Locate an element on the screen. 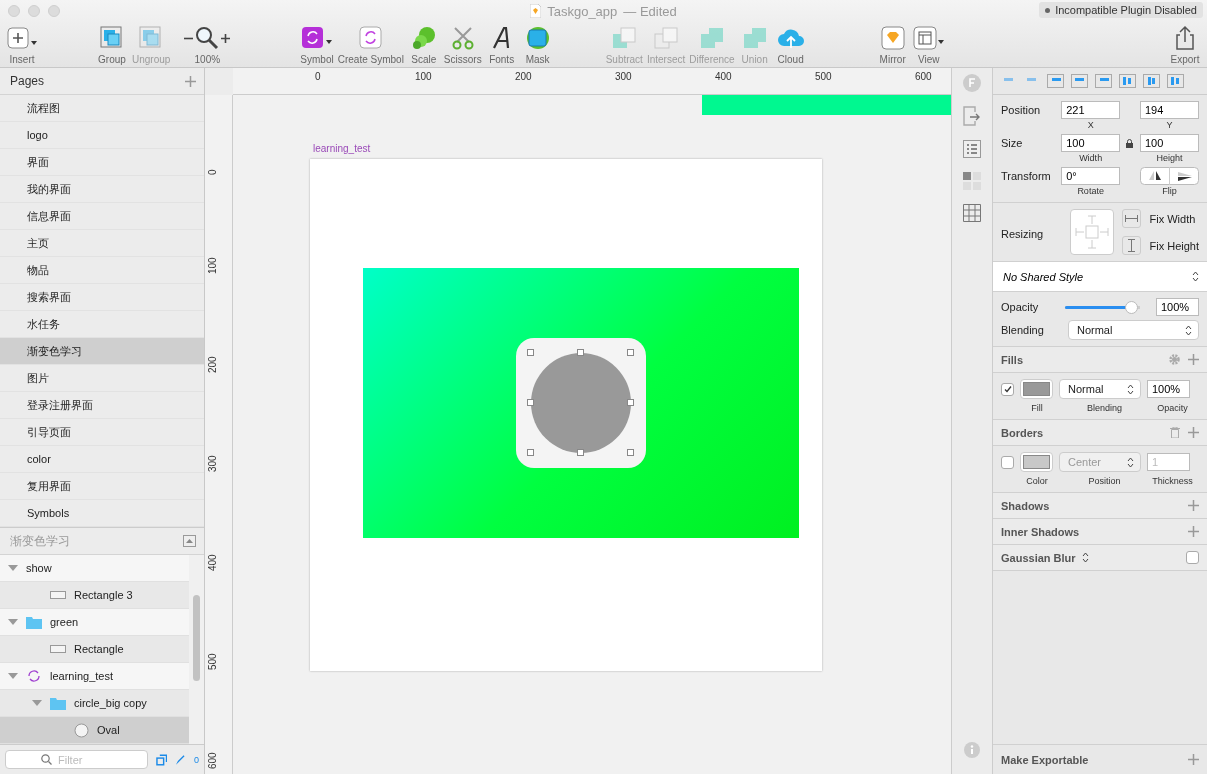 Image resolution: width=1207 pixels, height=774 pixels. toolbar-button: Create Symbol is located at coordinates (370, 44).